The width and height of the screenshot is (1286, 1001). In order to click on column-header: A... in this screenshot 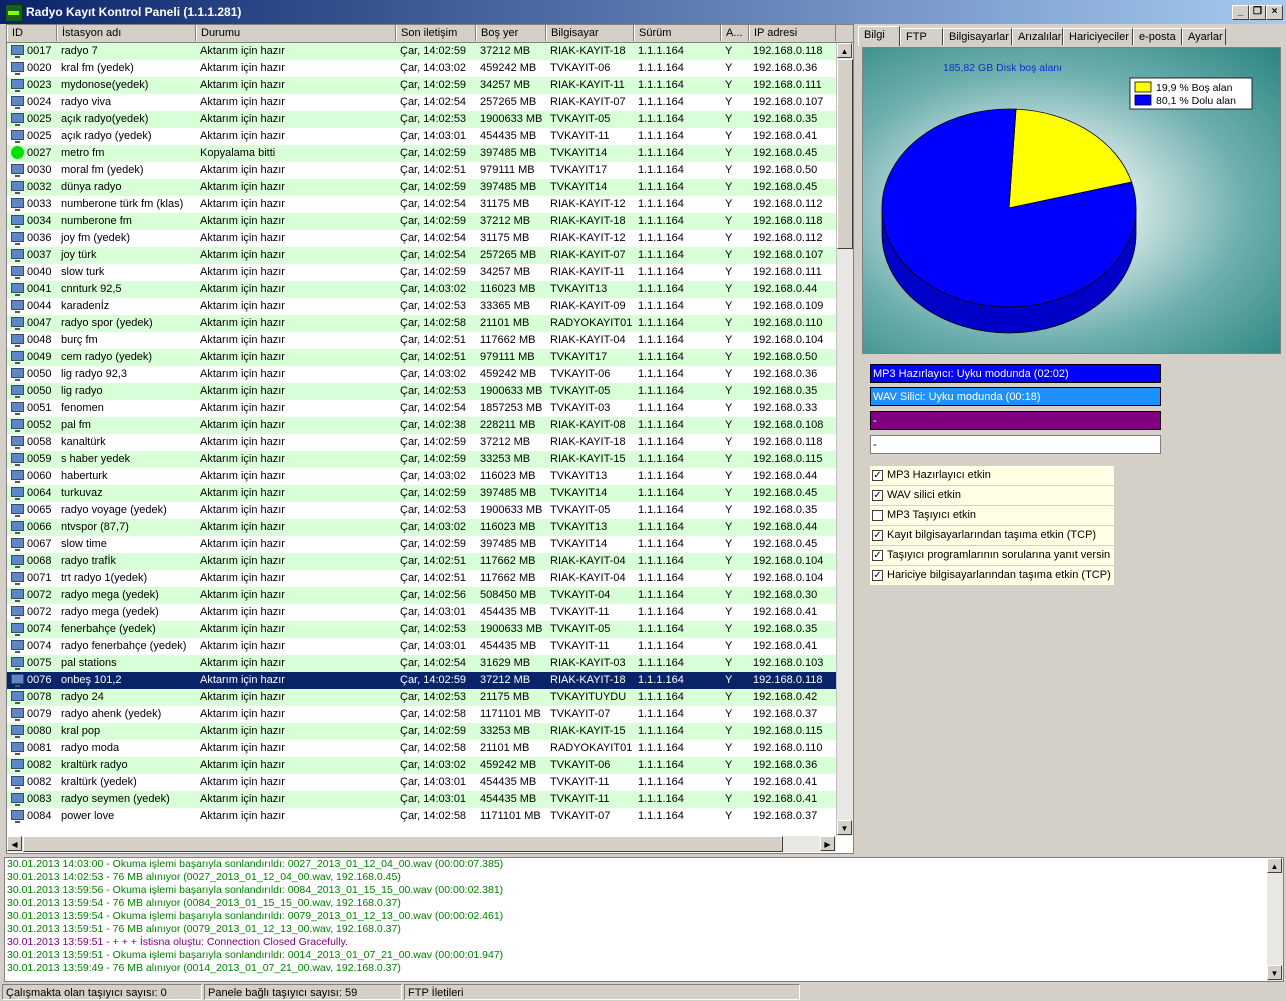, I will do `click(735, 33)`.